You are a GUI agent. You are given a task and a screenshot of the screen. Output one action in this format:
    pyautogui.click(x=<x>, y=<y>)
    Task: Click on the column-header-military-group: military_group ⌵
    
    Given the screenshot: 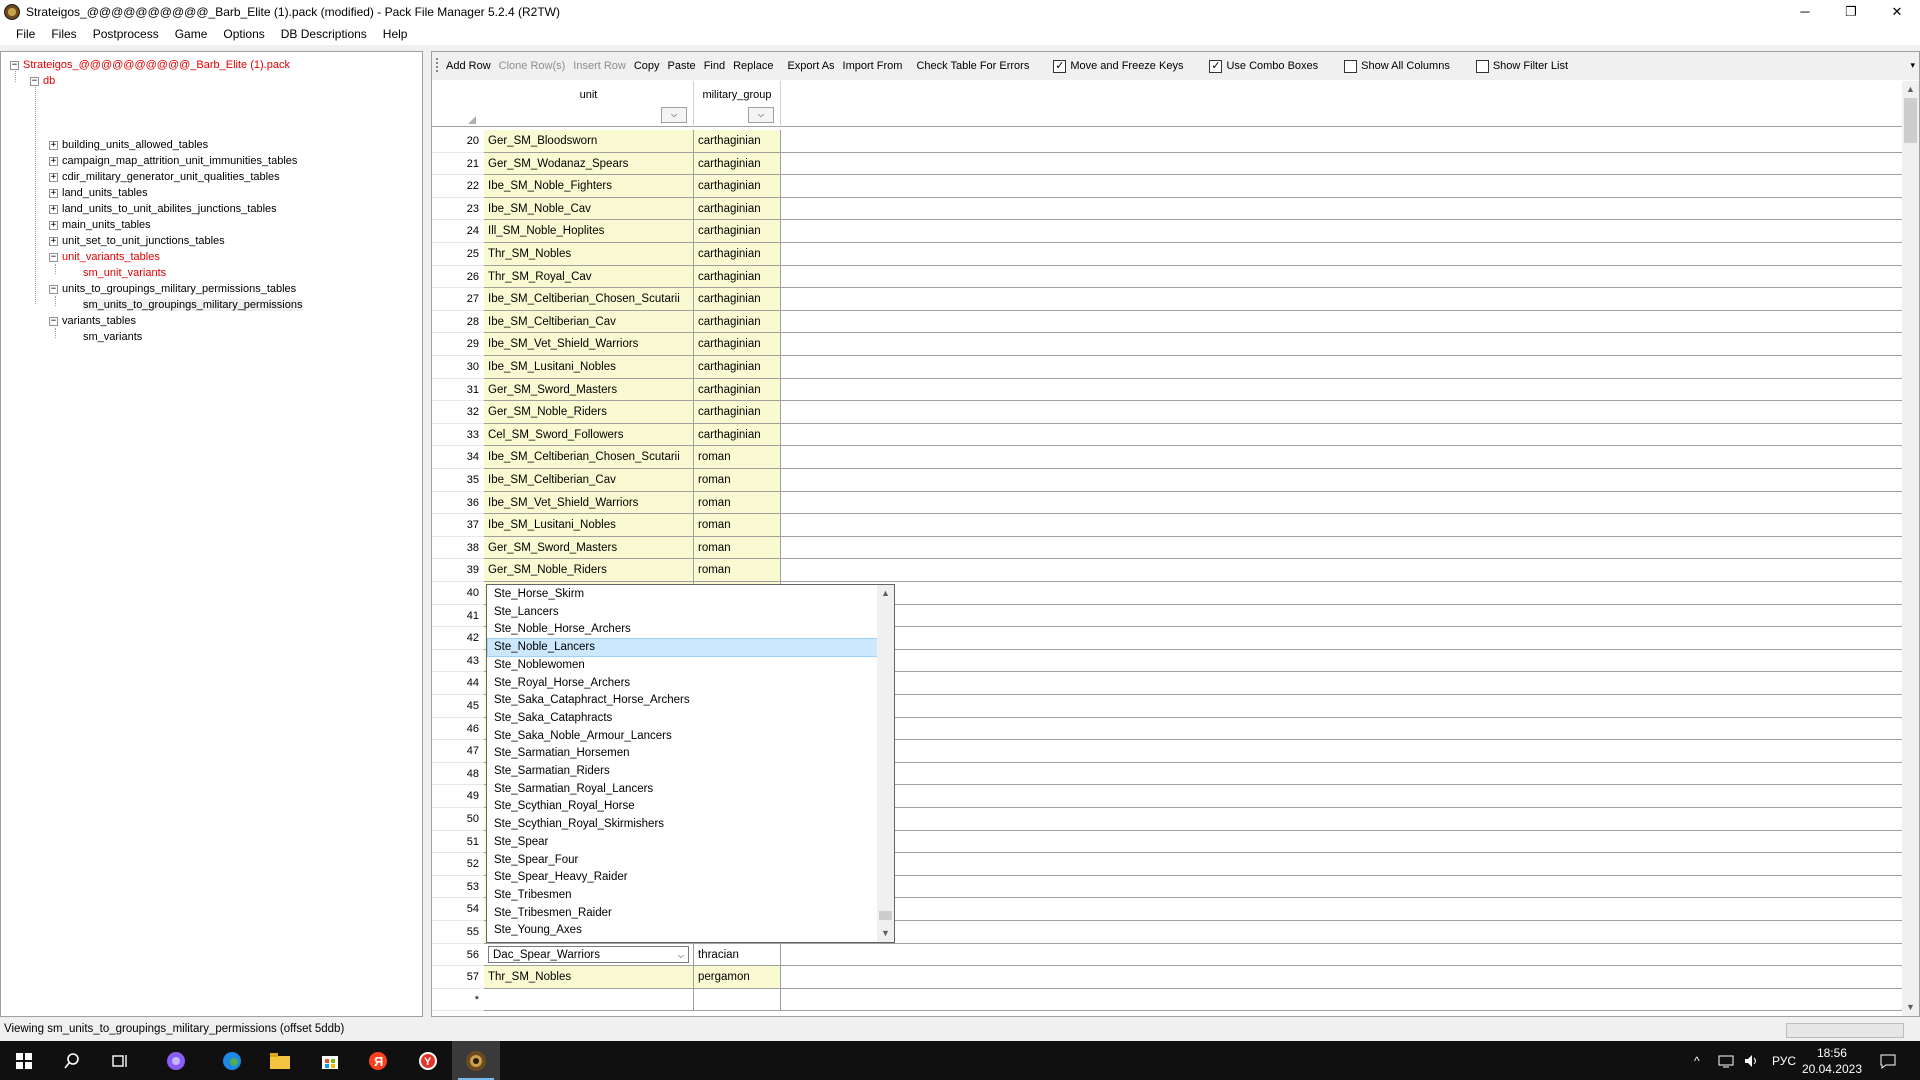 What is the action you would take?
    pyautogui.click(x=737, y=104)
    